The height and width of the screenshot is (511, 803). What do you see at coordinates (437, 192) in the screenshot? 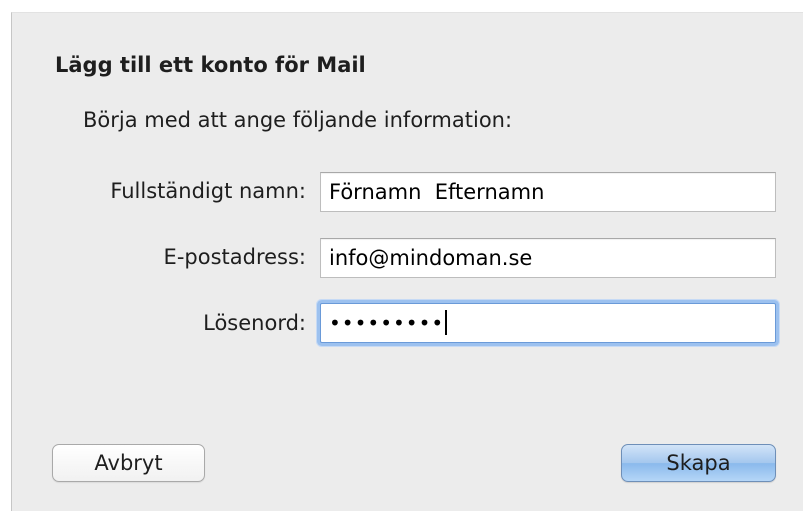
I see `full-name-value: Förnamn Efternamn` at bounding box center [437, 192].